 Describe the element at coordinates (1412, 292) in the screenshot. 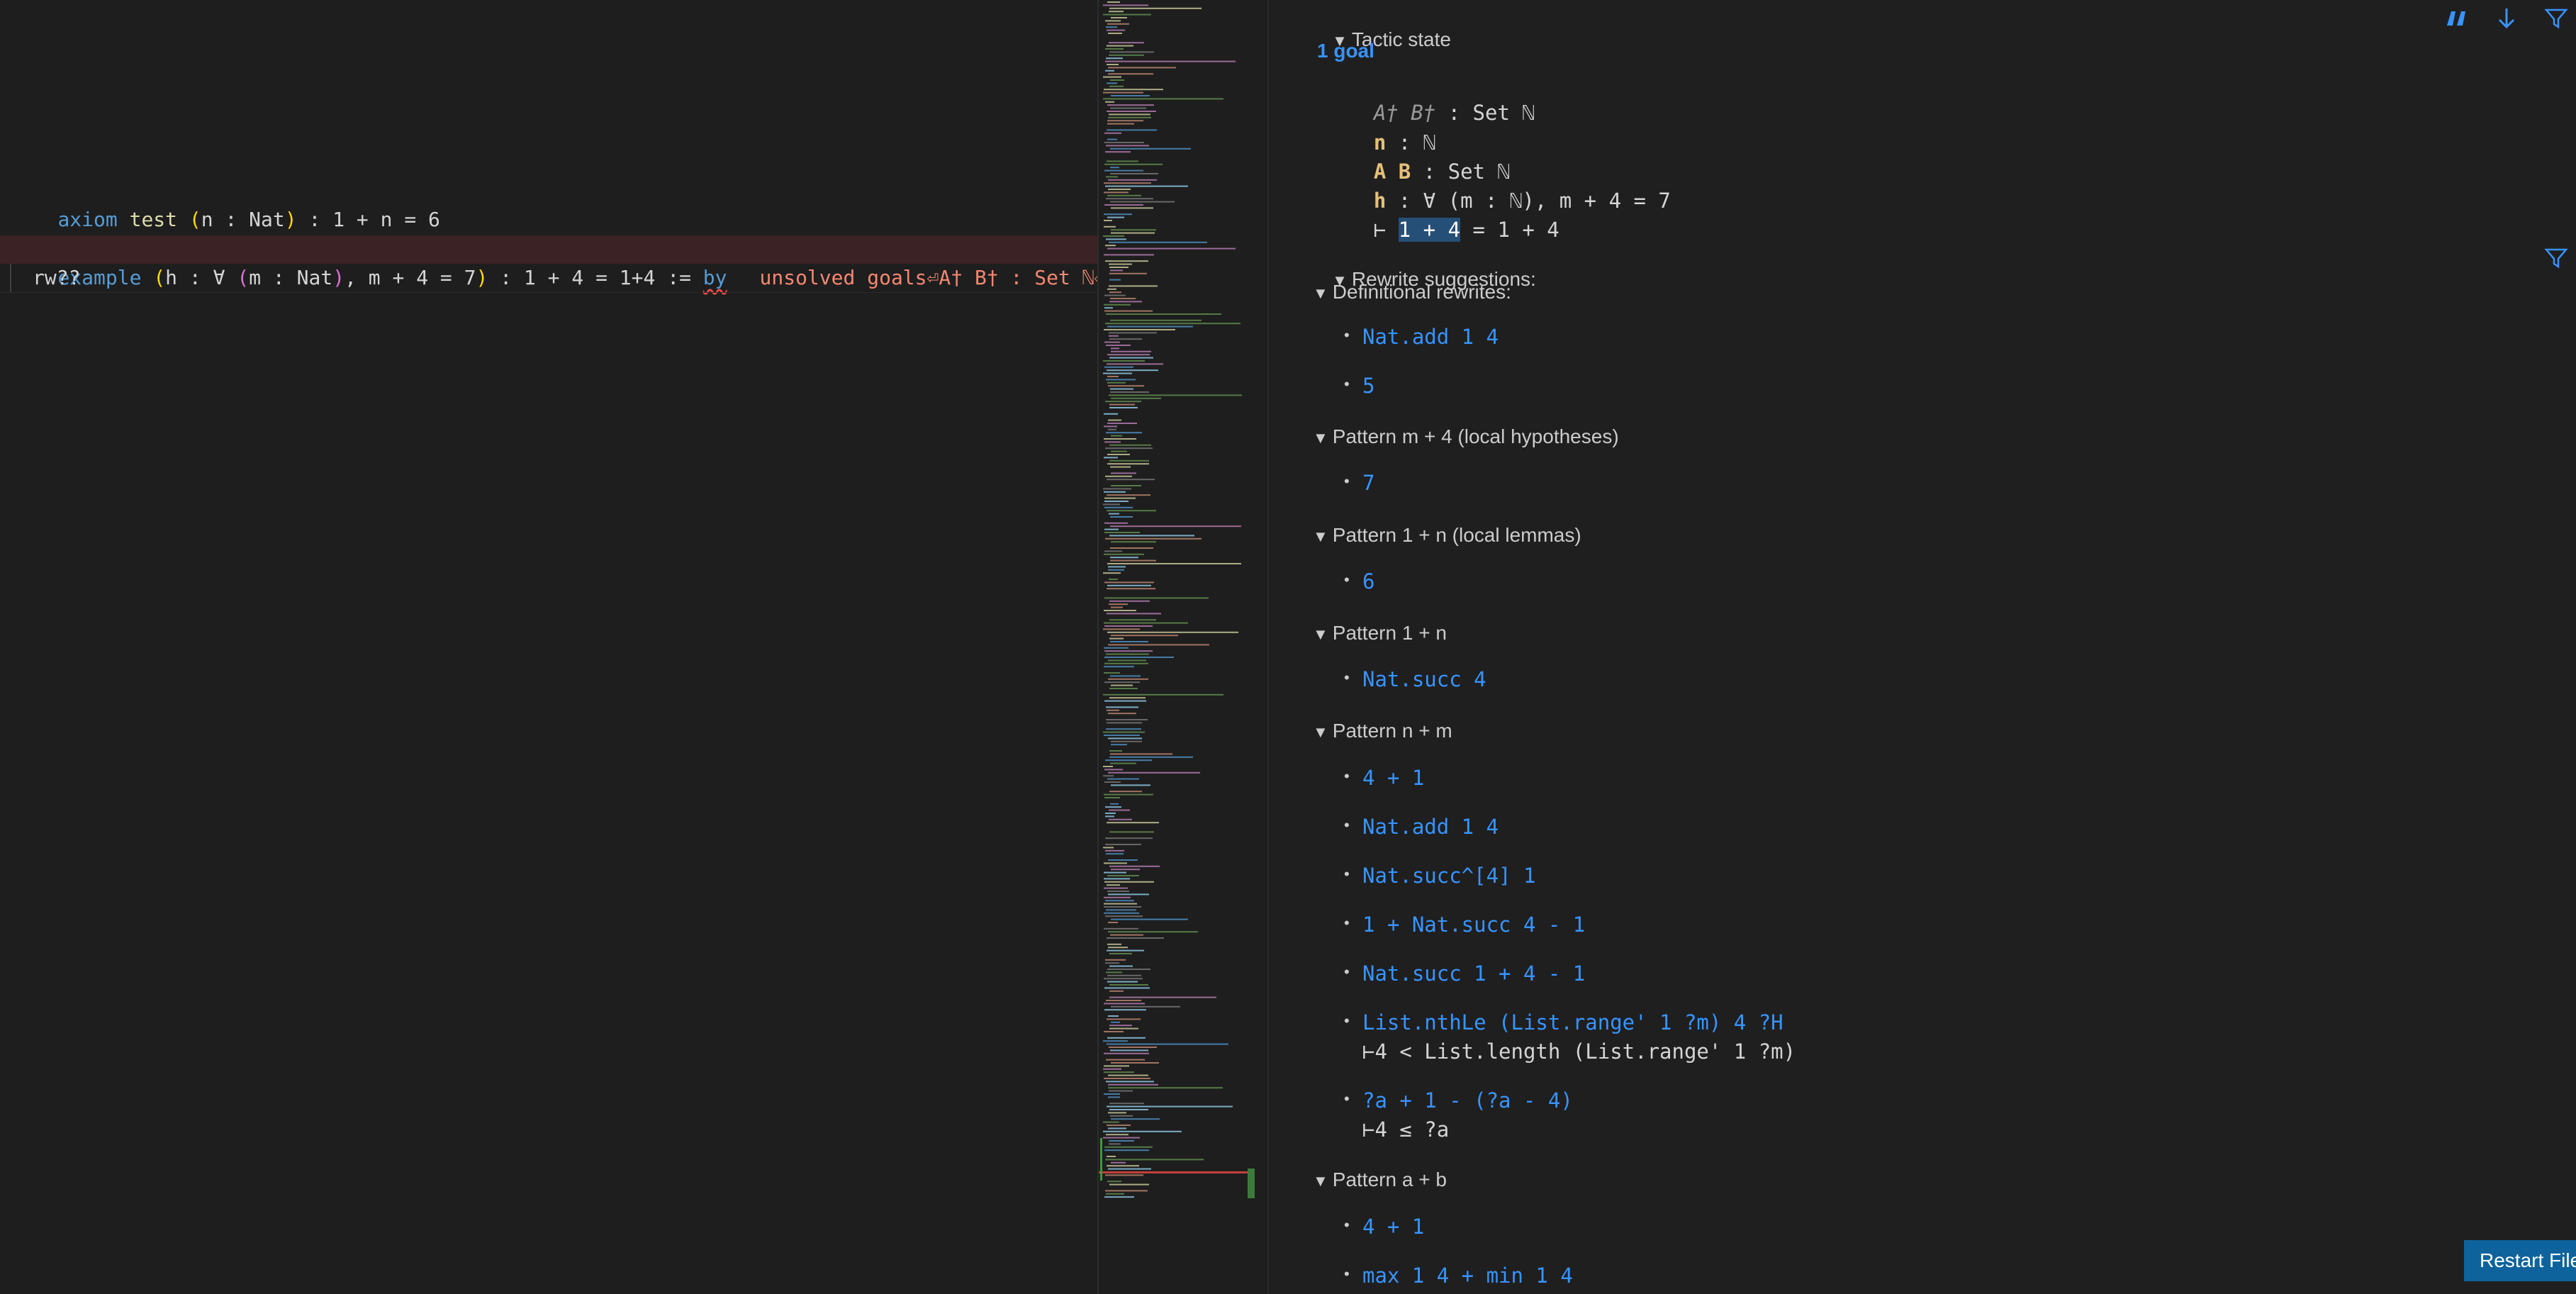

I see `suggestion-group-header: ▼ Definitional rewrites:` at that location.